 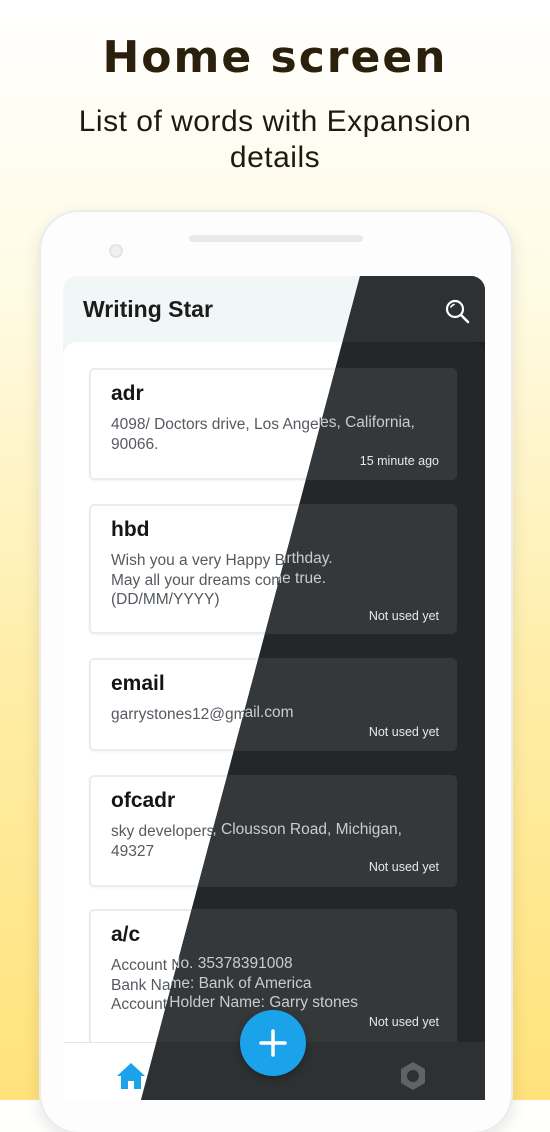 I want to click on app-title: Writing Star, so click(x=148, y=309).